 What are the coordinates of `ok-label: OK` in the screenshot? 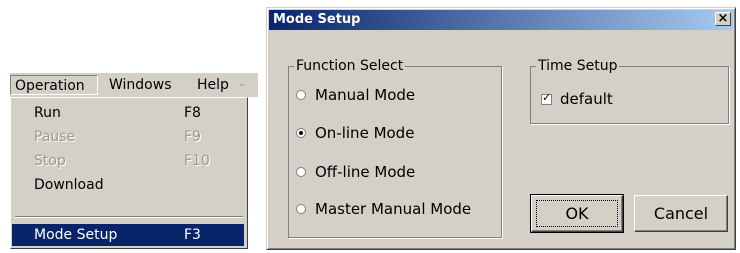 It's located at (577, 213).